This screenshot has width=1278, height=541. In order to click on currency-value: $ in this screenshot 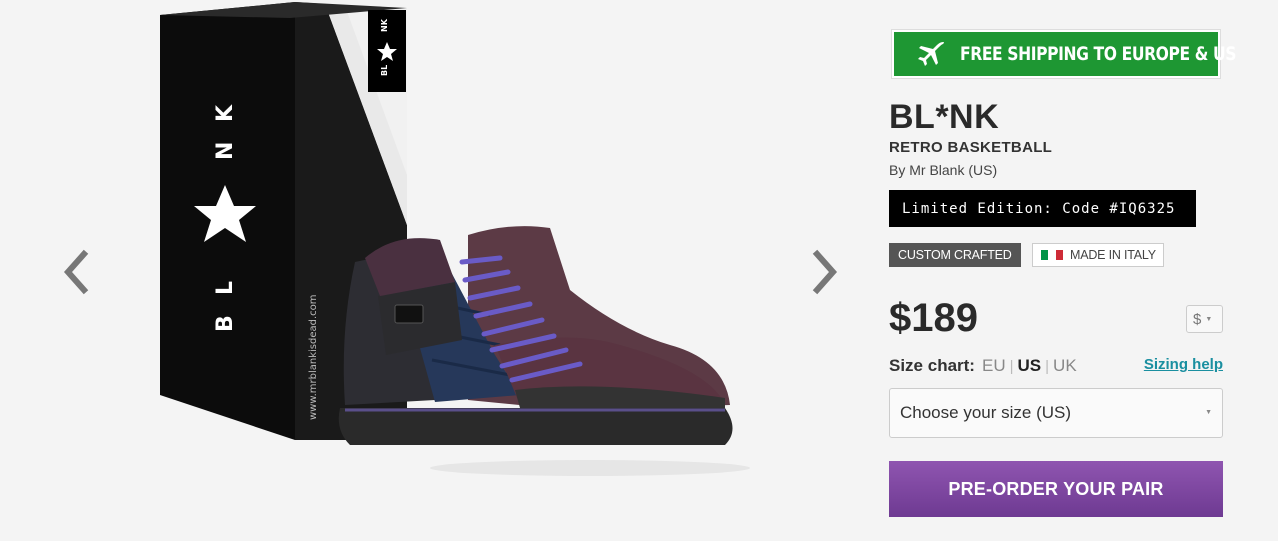, I will do `click(1197, 319)`.